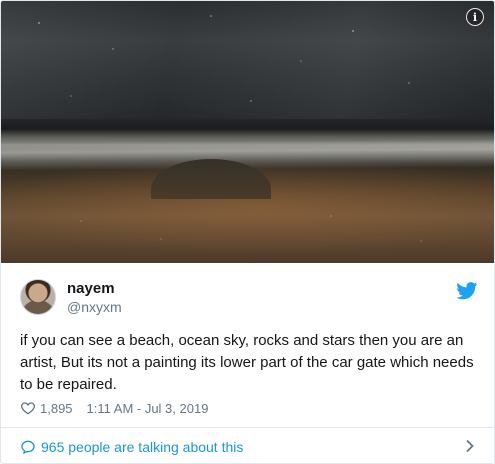 This screenshot has width=495, height=464. Describe the element at coordinates (247, 445) in the screenshot. I see `discussion-link: 965 people are talking about this` at that location.